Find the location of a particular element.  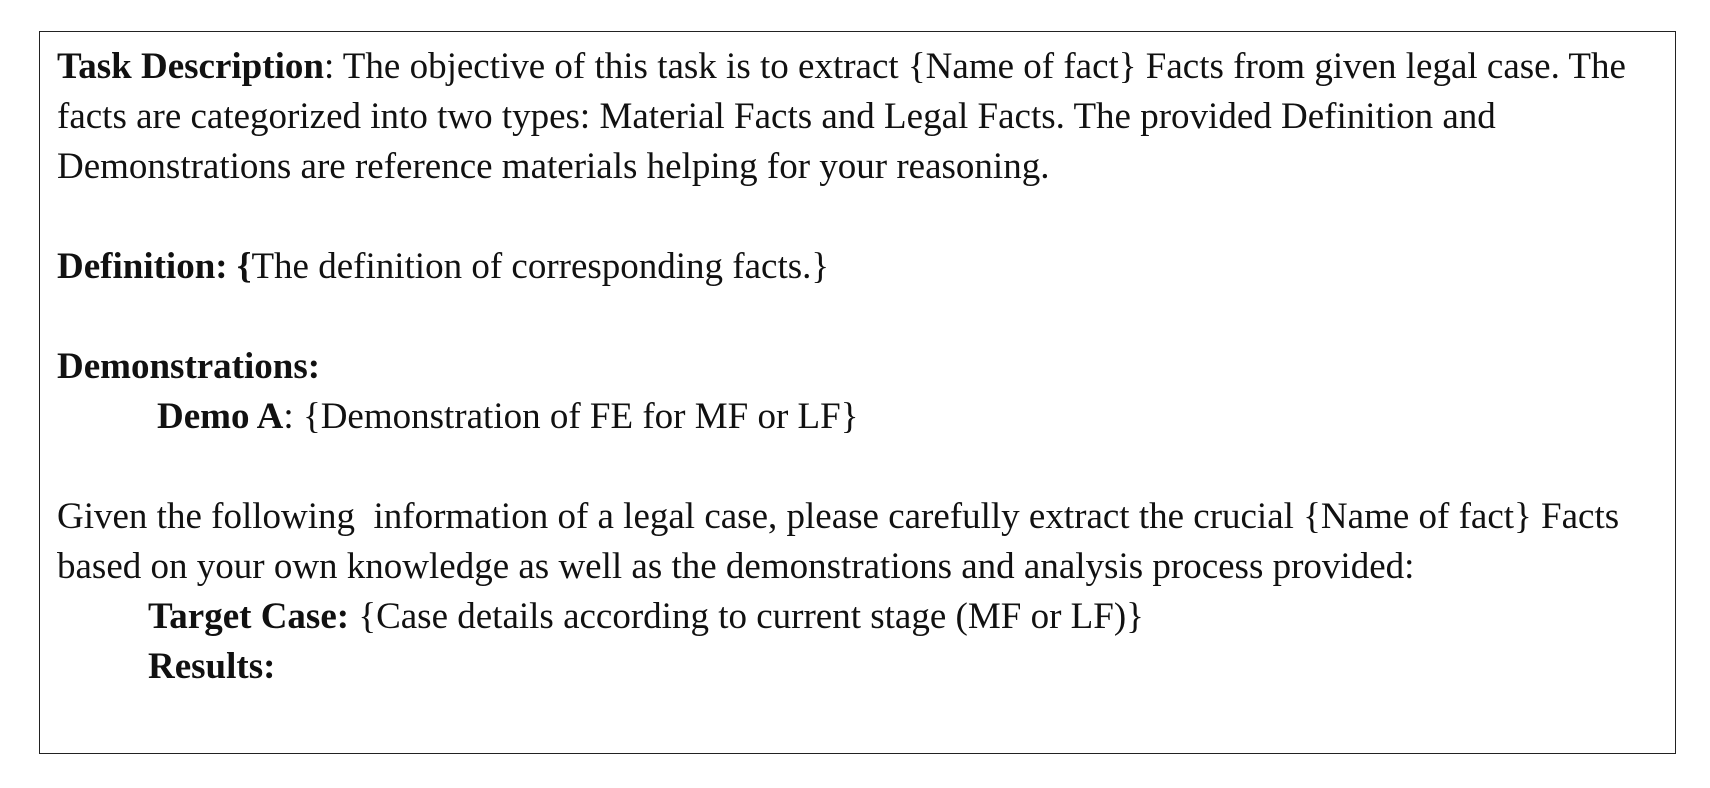

definition-label: Definition: { is located at coordinates (154, 266).